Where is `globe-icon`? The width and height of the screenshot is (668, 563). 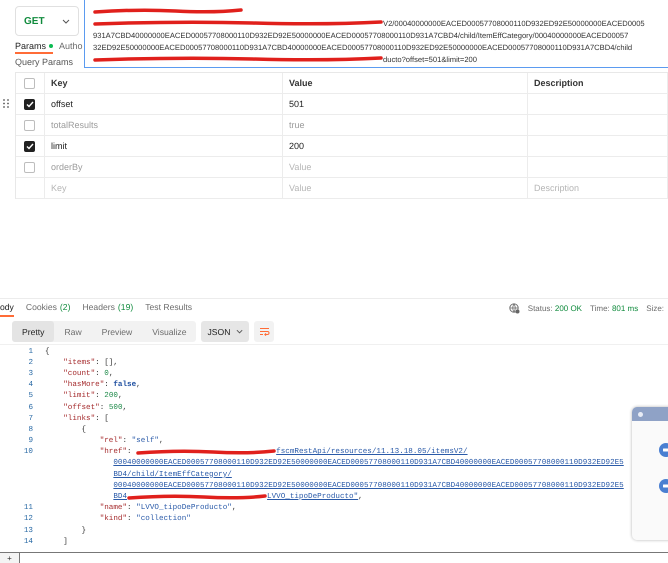
globe-icon is located at coordinates (514, 308).